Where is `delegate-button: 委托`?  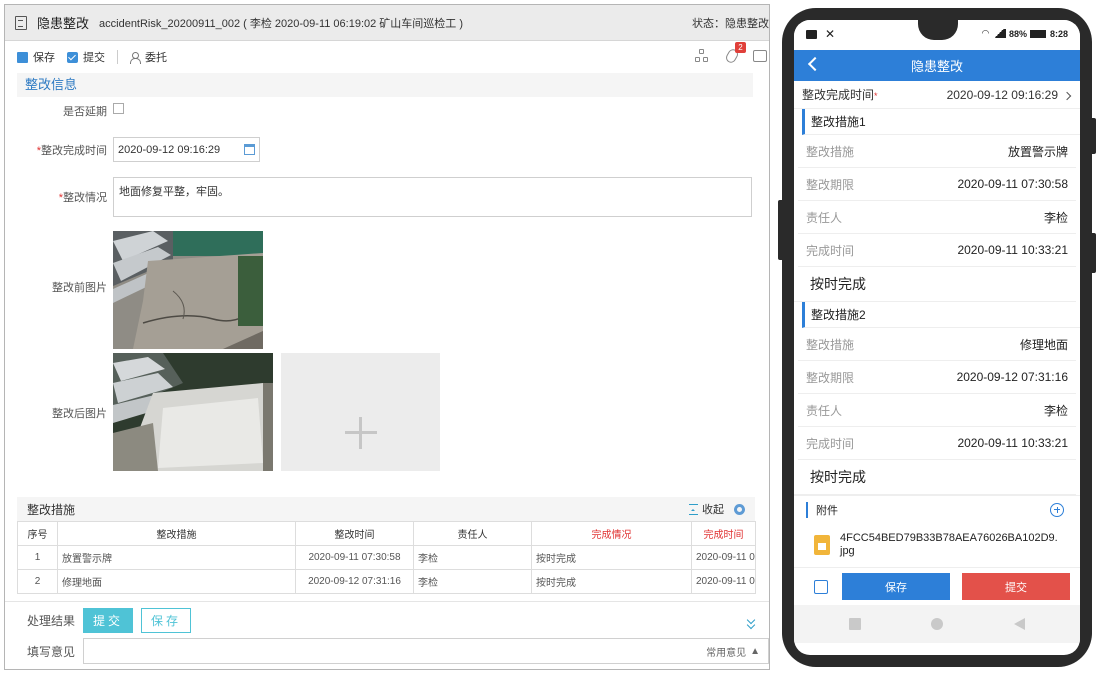 delegate-button: 委托 is located at coordinates (148, 57).